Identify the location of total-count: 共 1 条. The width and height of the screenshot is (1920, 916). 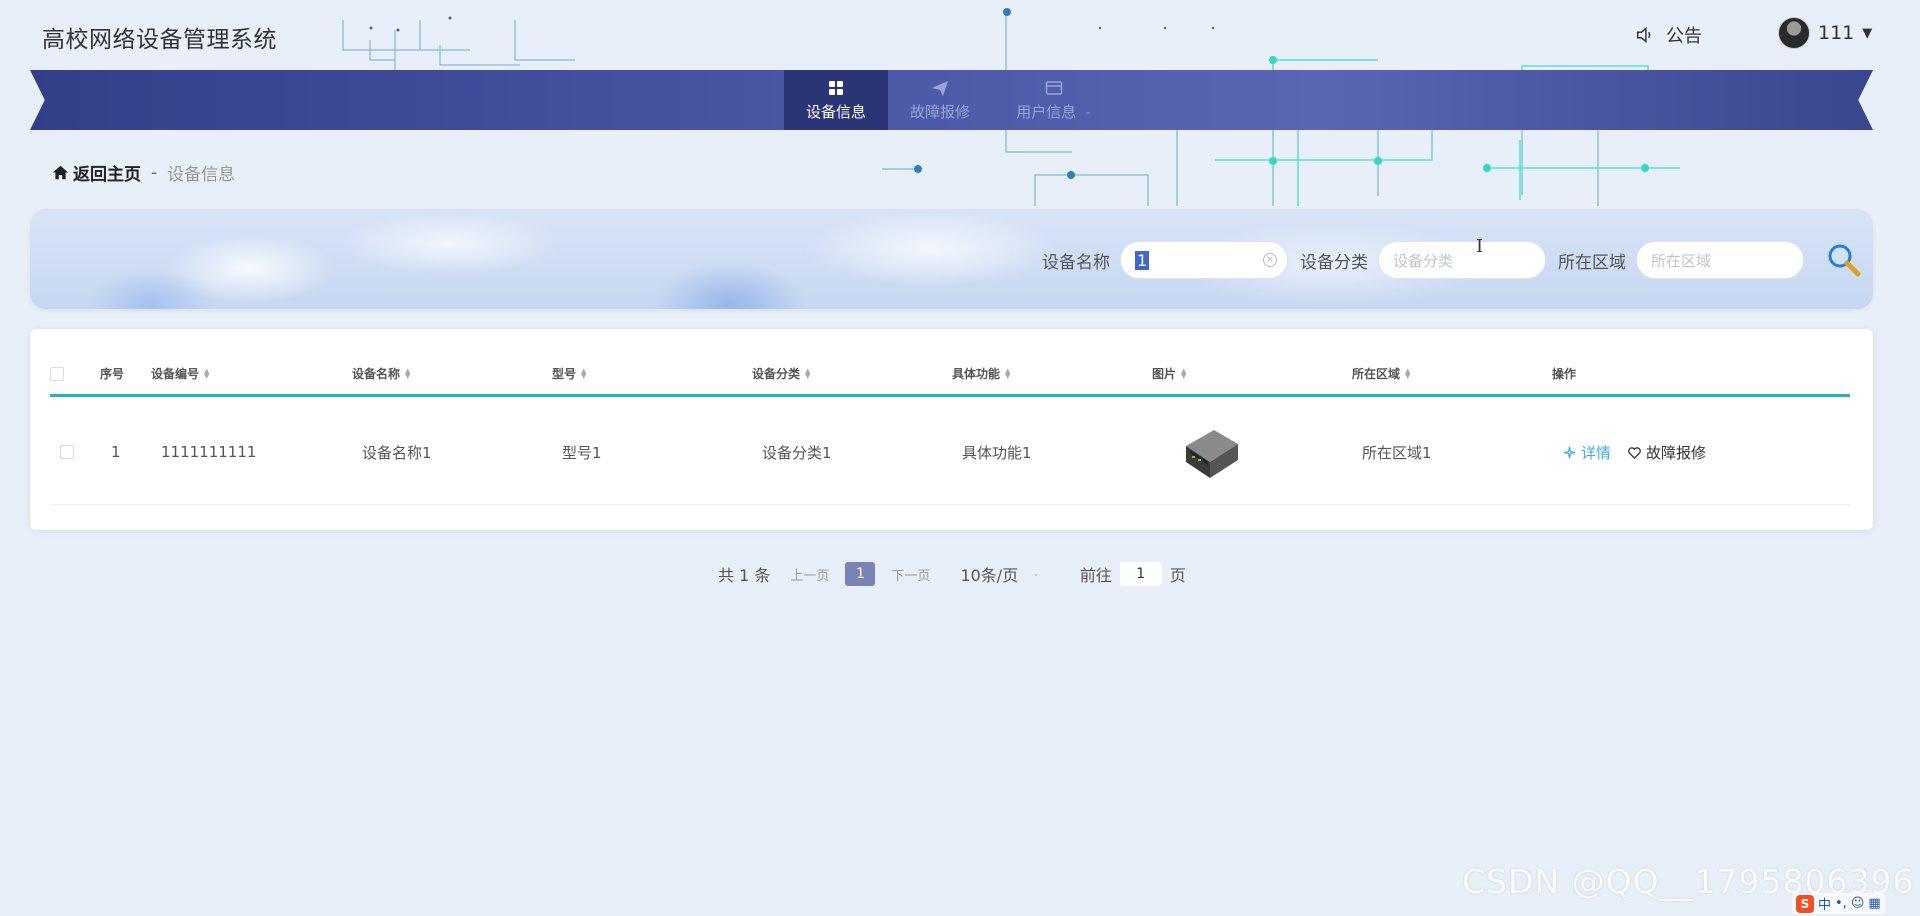
(744, 574).